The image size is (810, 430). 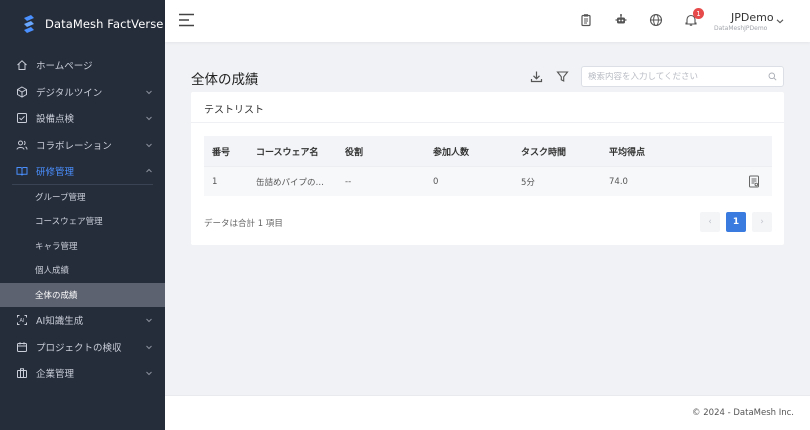 I want to click on copyright-text: © 2024 - DataMesh Inc., so click(x=743, y=413).